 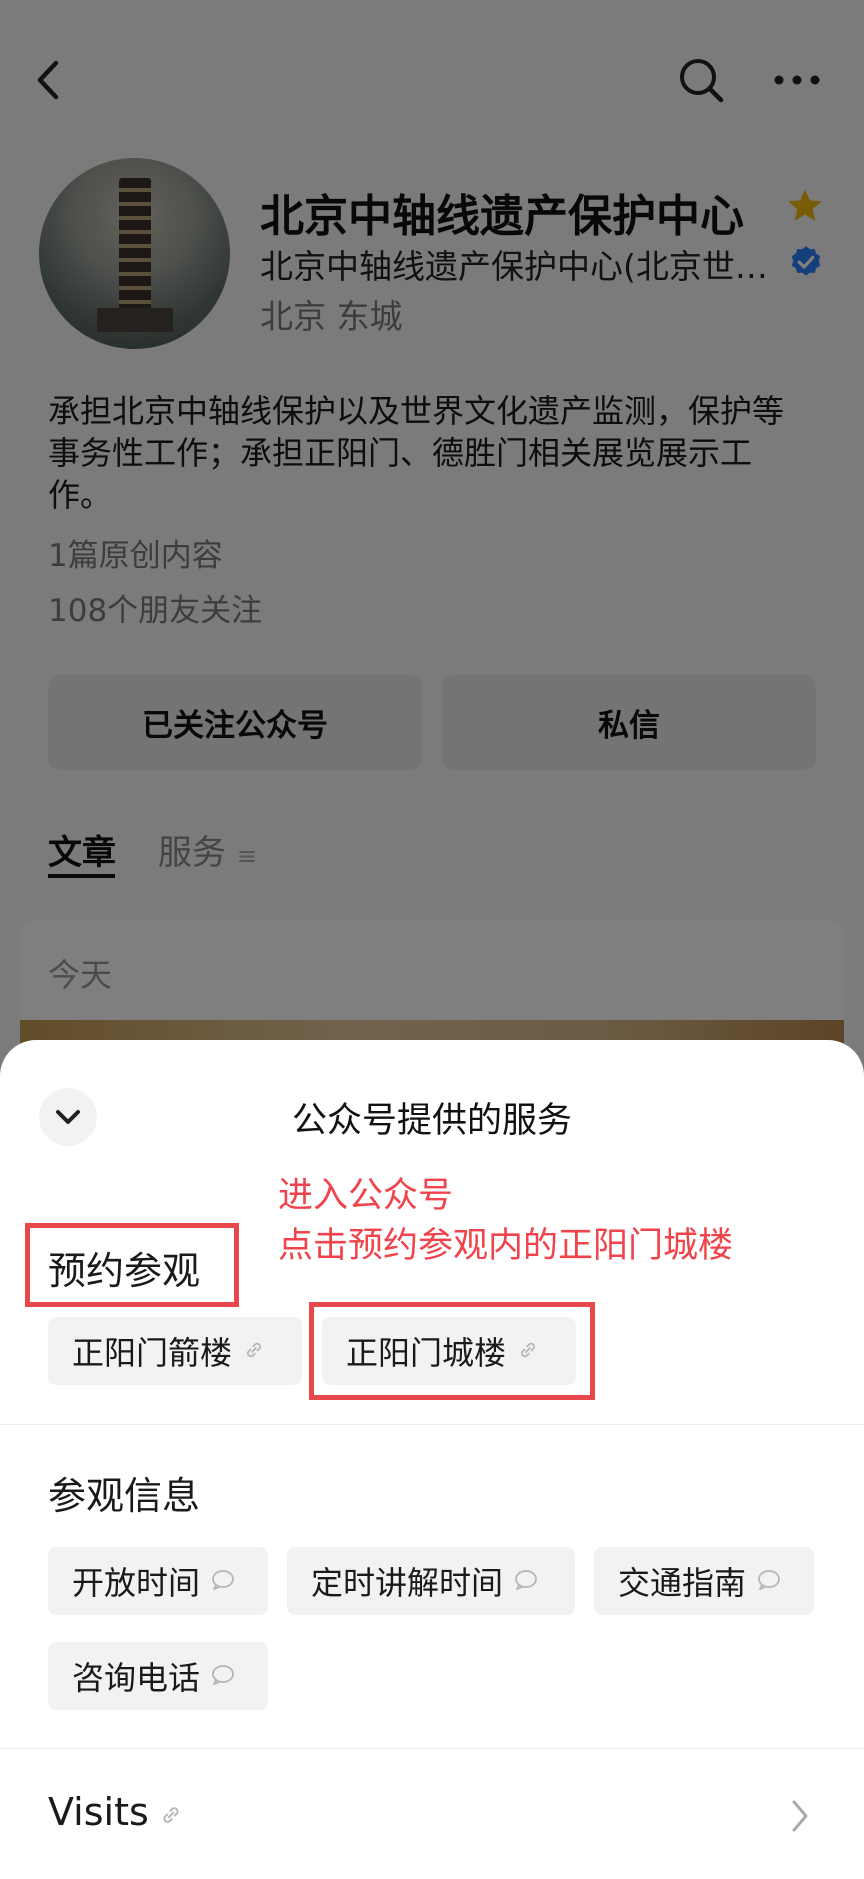 I want to click on chip-label: 定时讲解时间, so click(x=407, y=1583).